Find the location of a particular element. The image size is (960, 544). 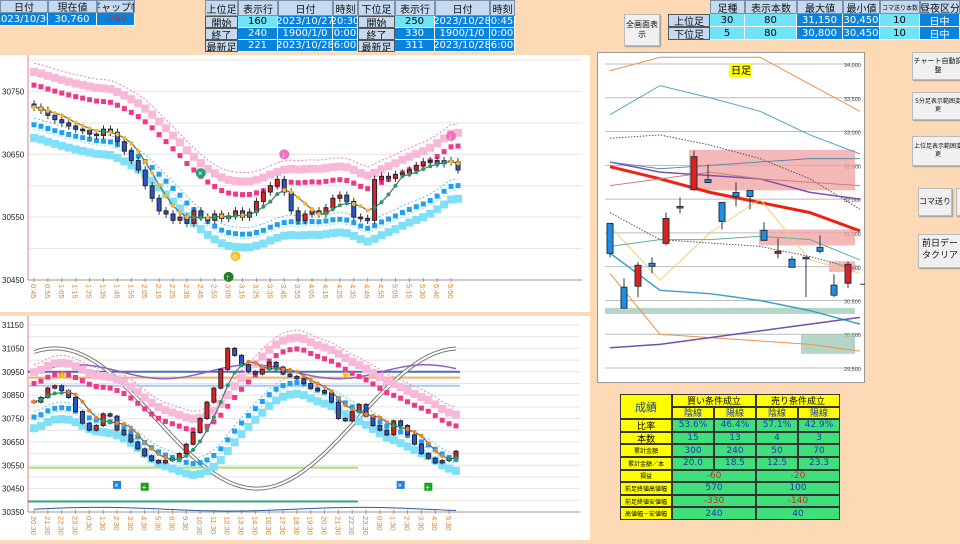

chart-auto-adjust-button: チャート自動調整 is located at coordinates (936, 66).